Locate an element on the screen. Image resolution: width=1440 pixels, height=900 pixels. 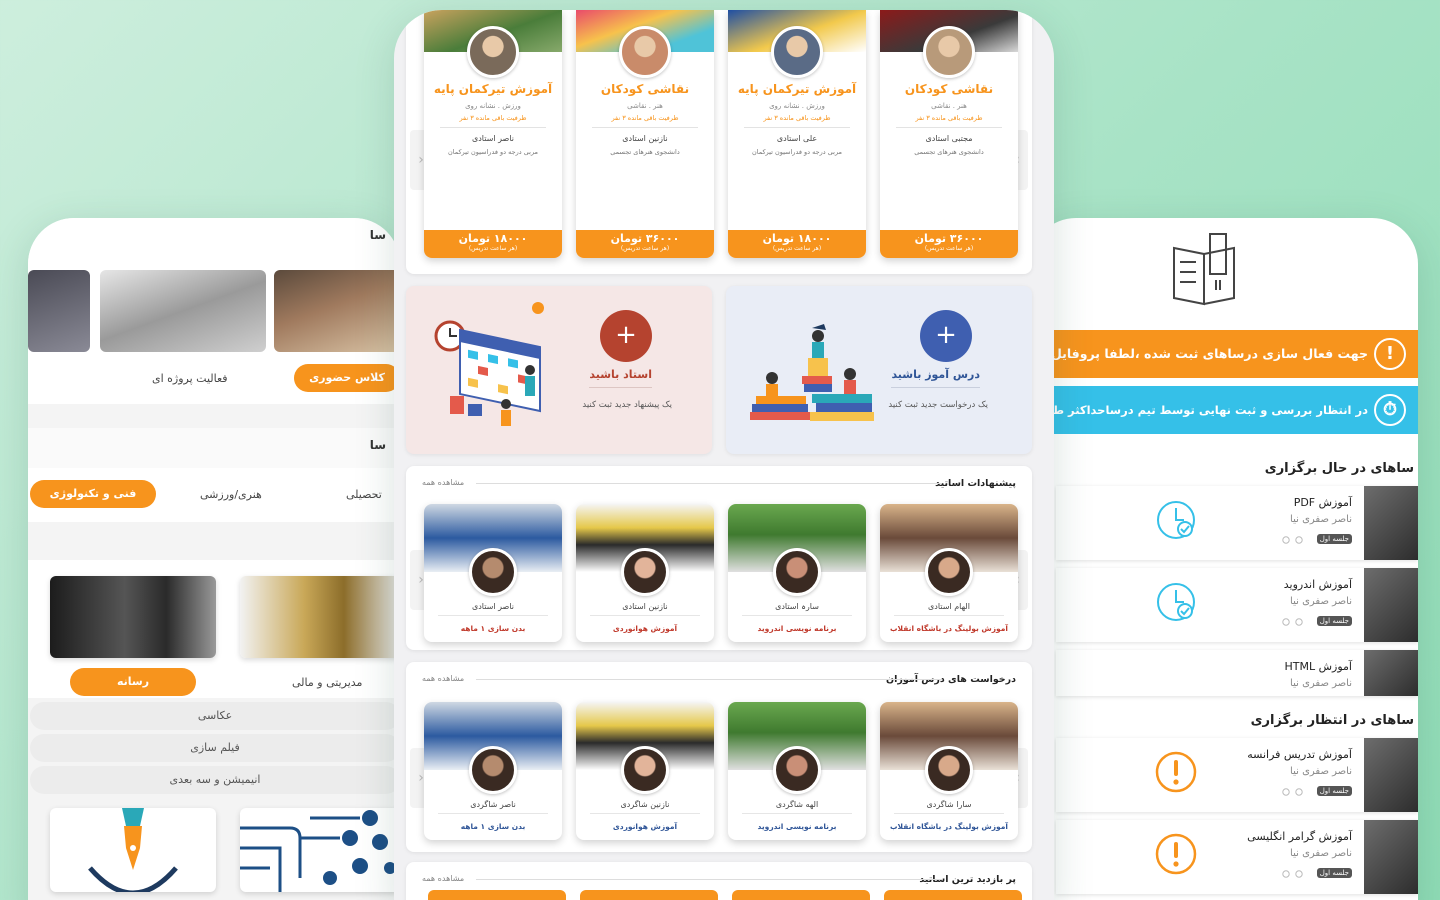
bottom-cards is located at coordinates (214, 854).